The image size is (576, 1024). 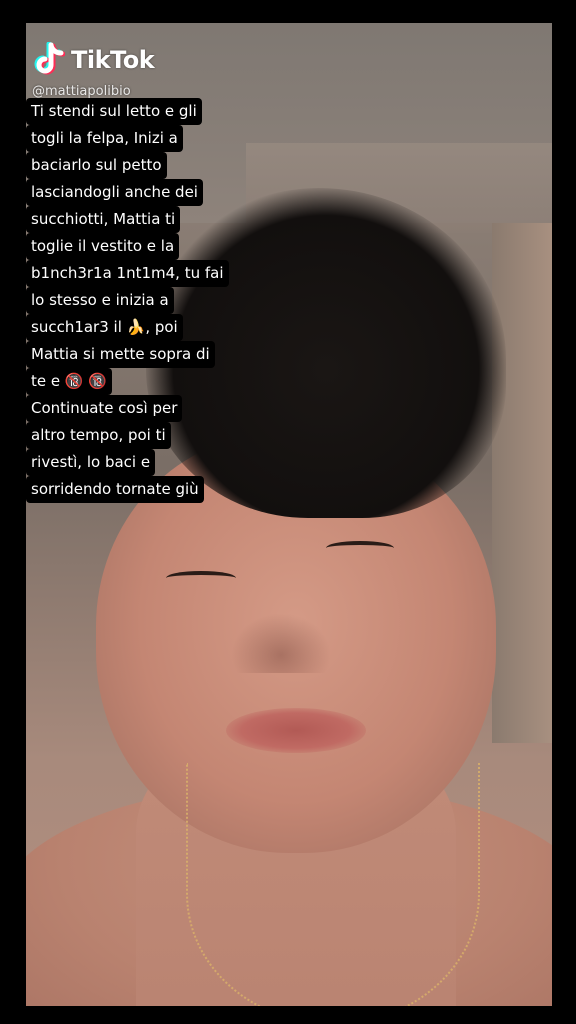 What do you see at coordinates (281, 643) in the screenshot?
I see `person-nose` at bounding box center [281, 643].